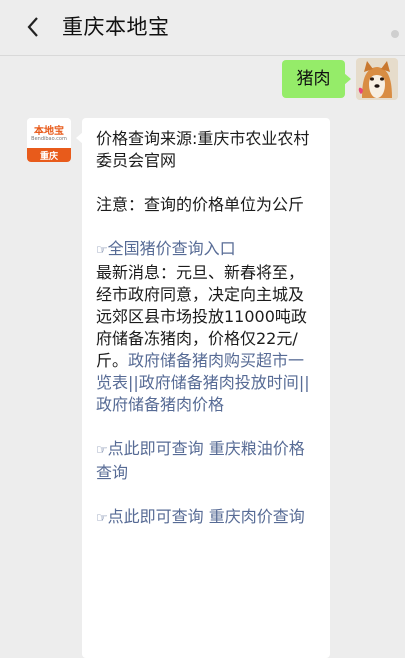 The width and height of the screenshot is (405, 658). I want to click on user-avatar, so click(377, 79).